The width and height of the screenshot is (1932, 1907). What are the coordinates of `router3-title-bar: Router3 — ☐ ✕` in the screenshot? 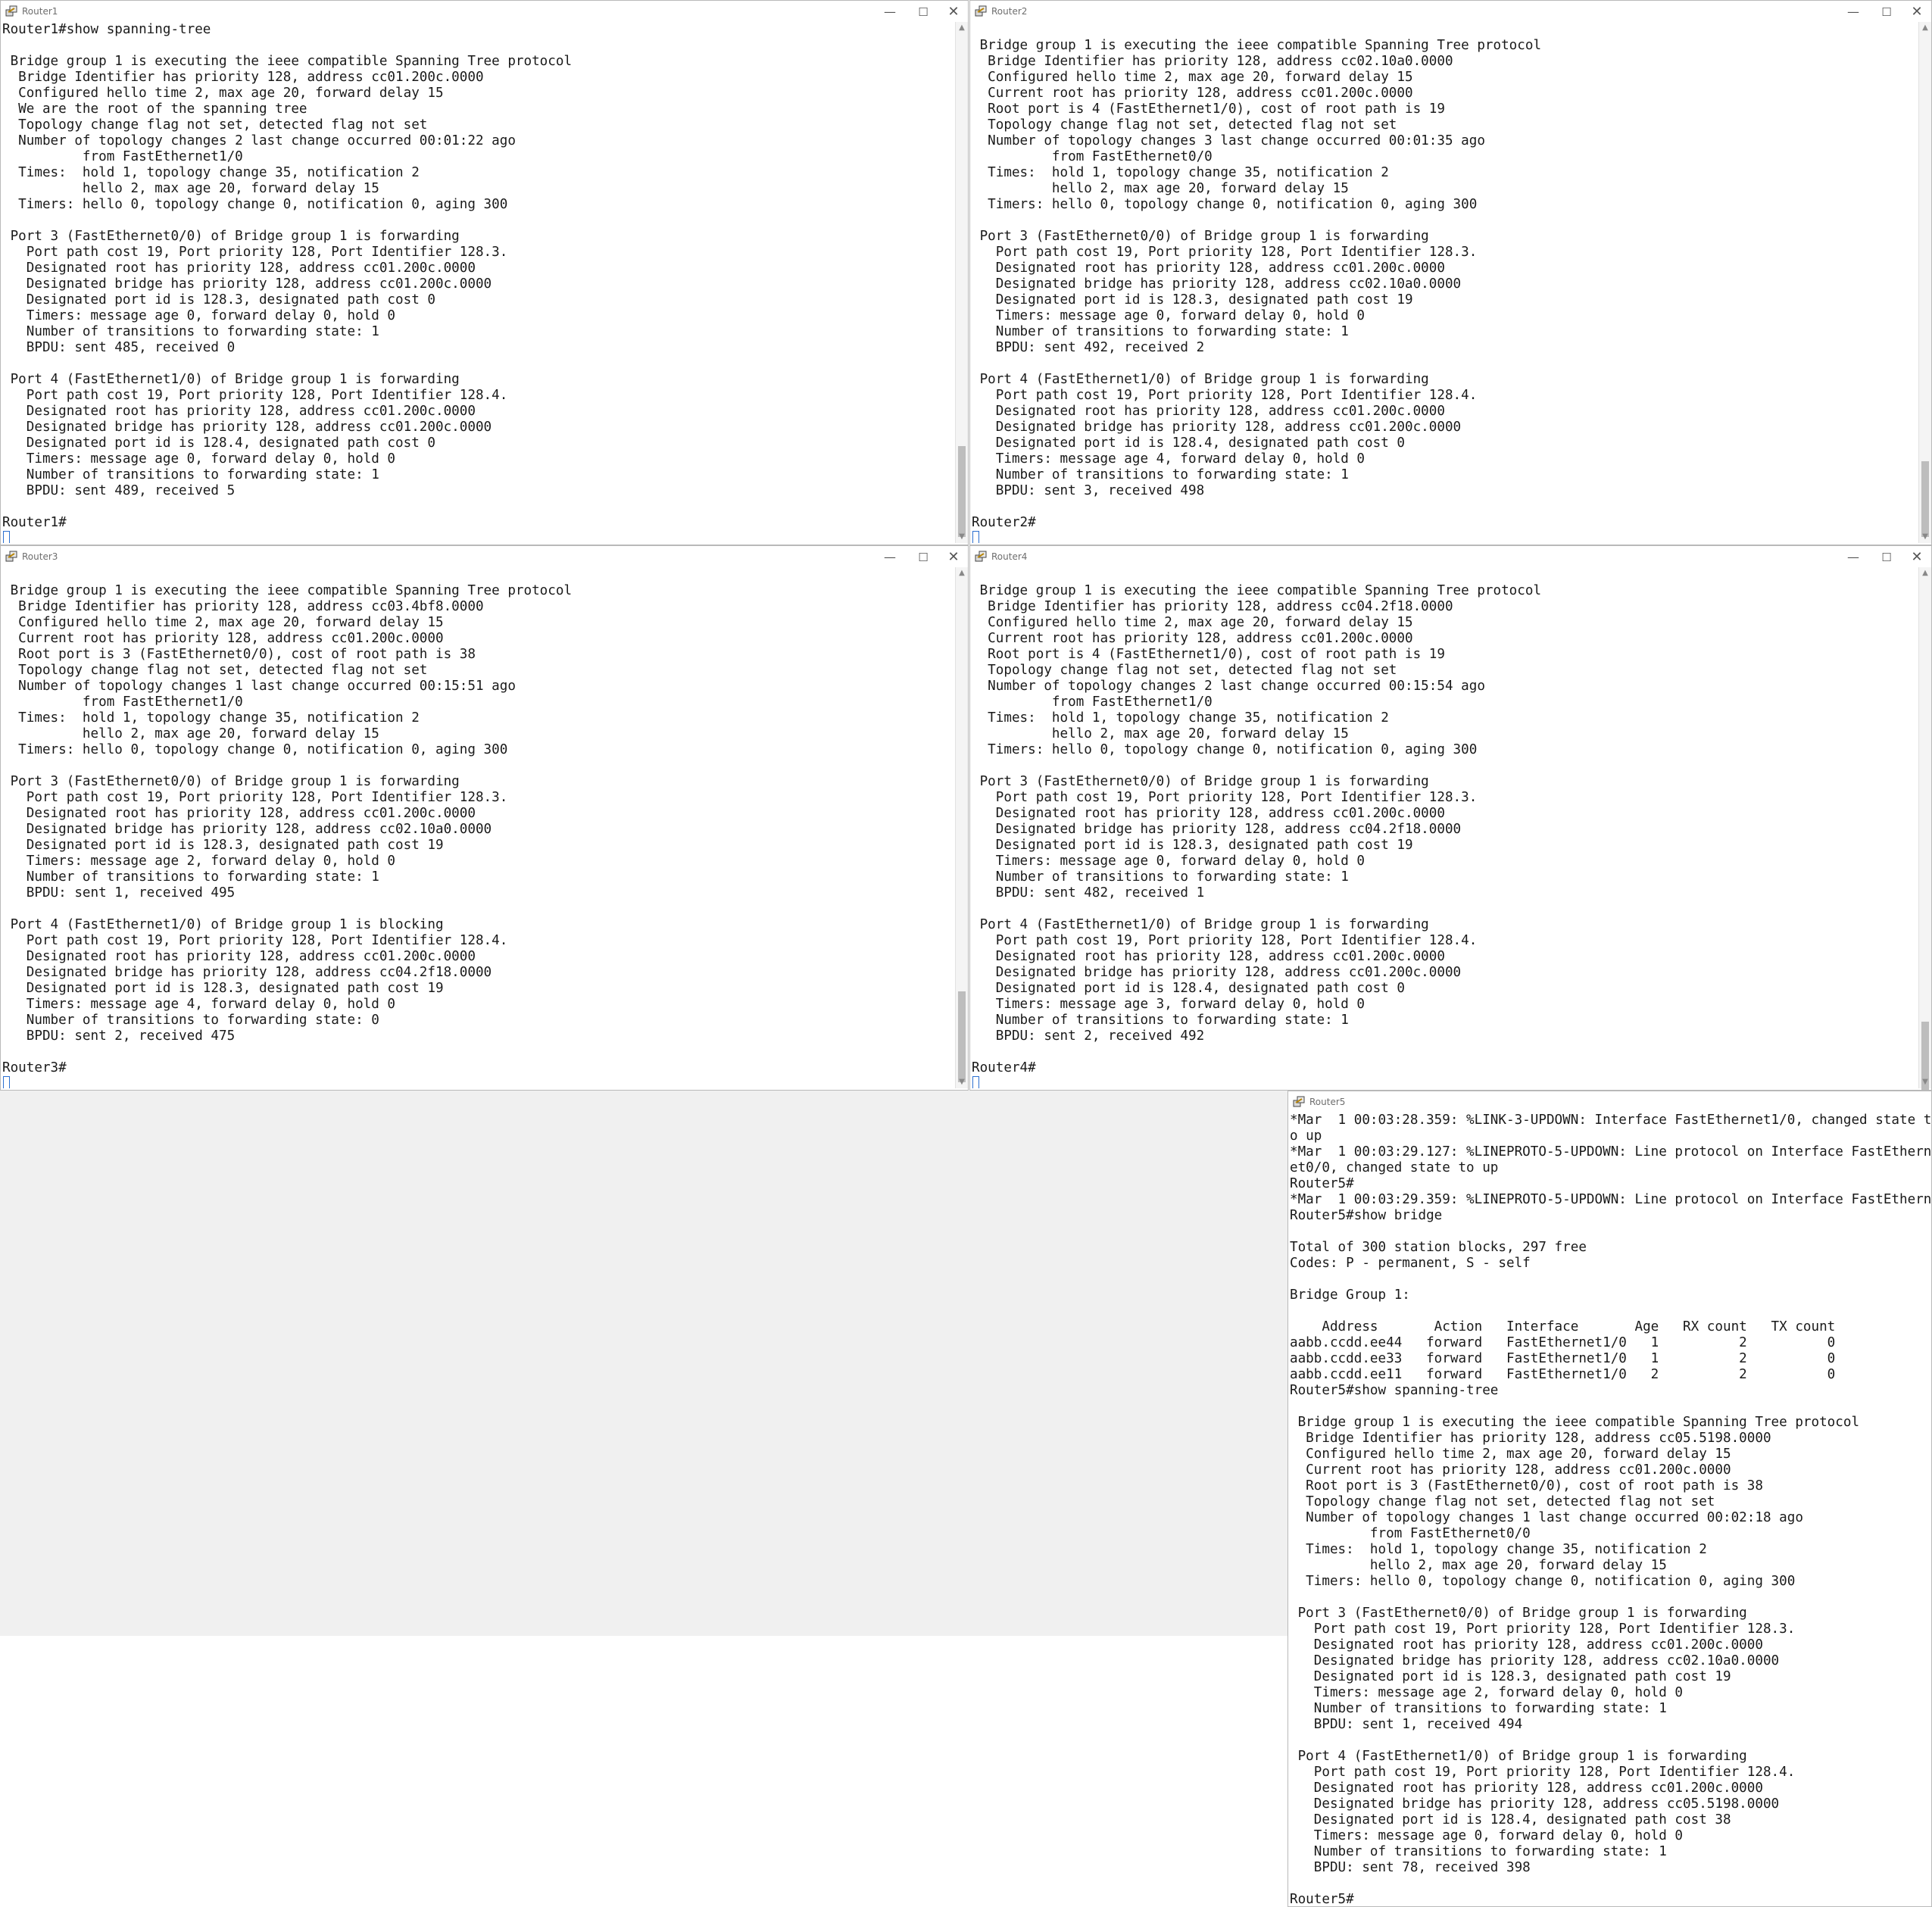 It's located at (484, 557).